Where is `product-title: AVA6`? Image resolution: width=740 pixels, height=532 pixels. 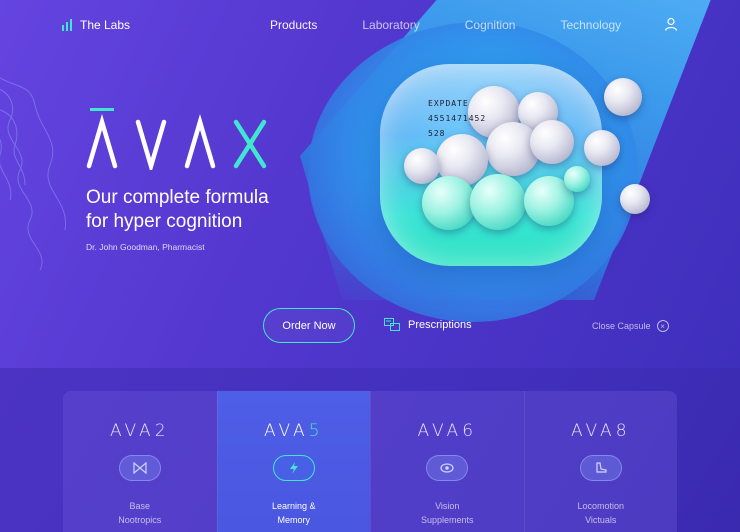 product-title: AVA6 is located at coordinates (447, 431).